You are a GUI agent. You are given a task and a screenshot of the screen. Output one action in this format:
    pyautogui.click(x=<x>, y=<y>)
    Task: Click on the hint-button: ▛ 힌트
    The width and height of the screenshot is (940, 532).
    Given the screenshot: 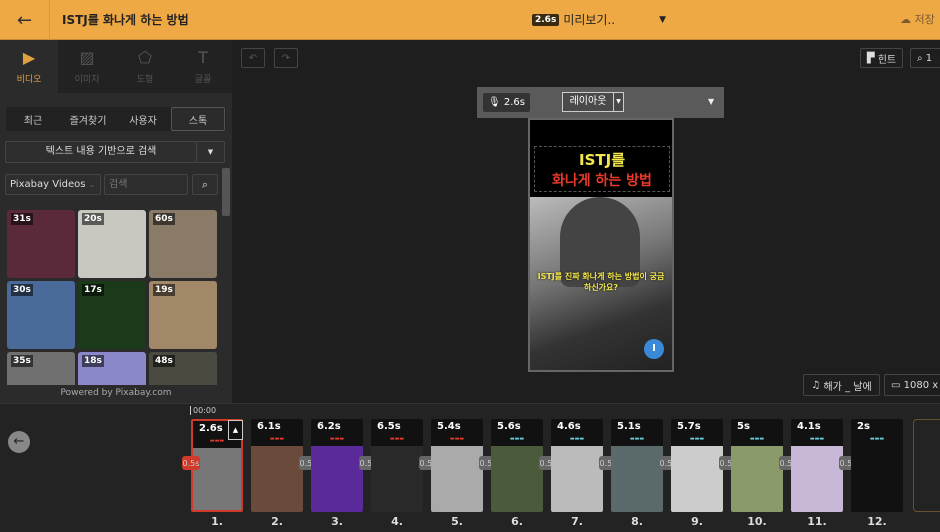 What is the action you would take?
    pyautogui.click(x=881, y=58)
    